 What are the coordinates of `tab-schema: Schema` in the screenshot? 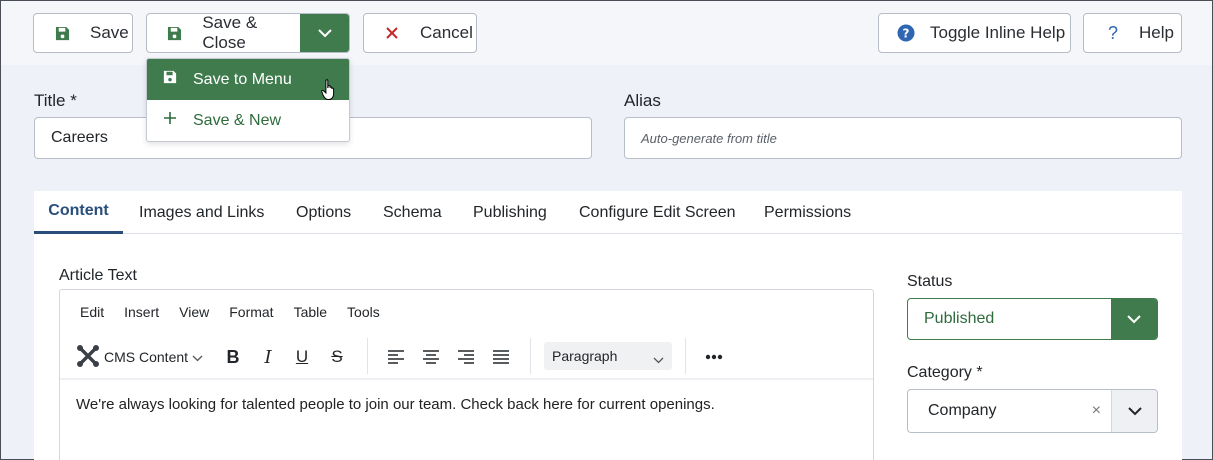 It's located at (412, 212).